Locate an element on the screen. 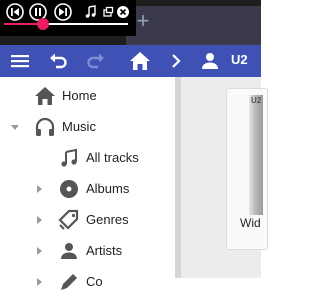 The width and height of the screenshot is (320, 298). sidebar-item-artists: Artists is located at coordinates (87, 251).